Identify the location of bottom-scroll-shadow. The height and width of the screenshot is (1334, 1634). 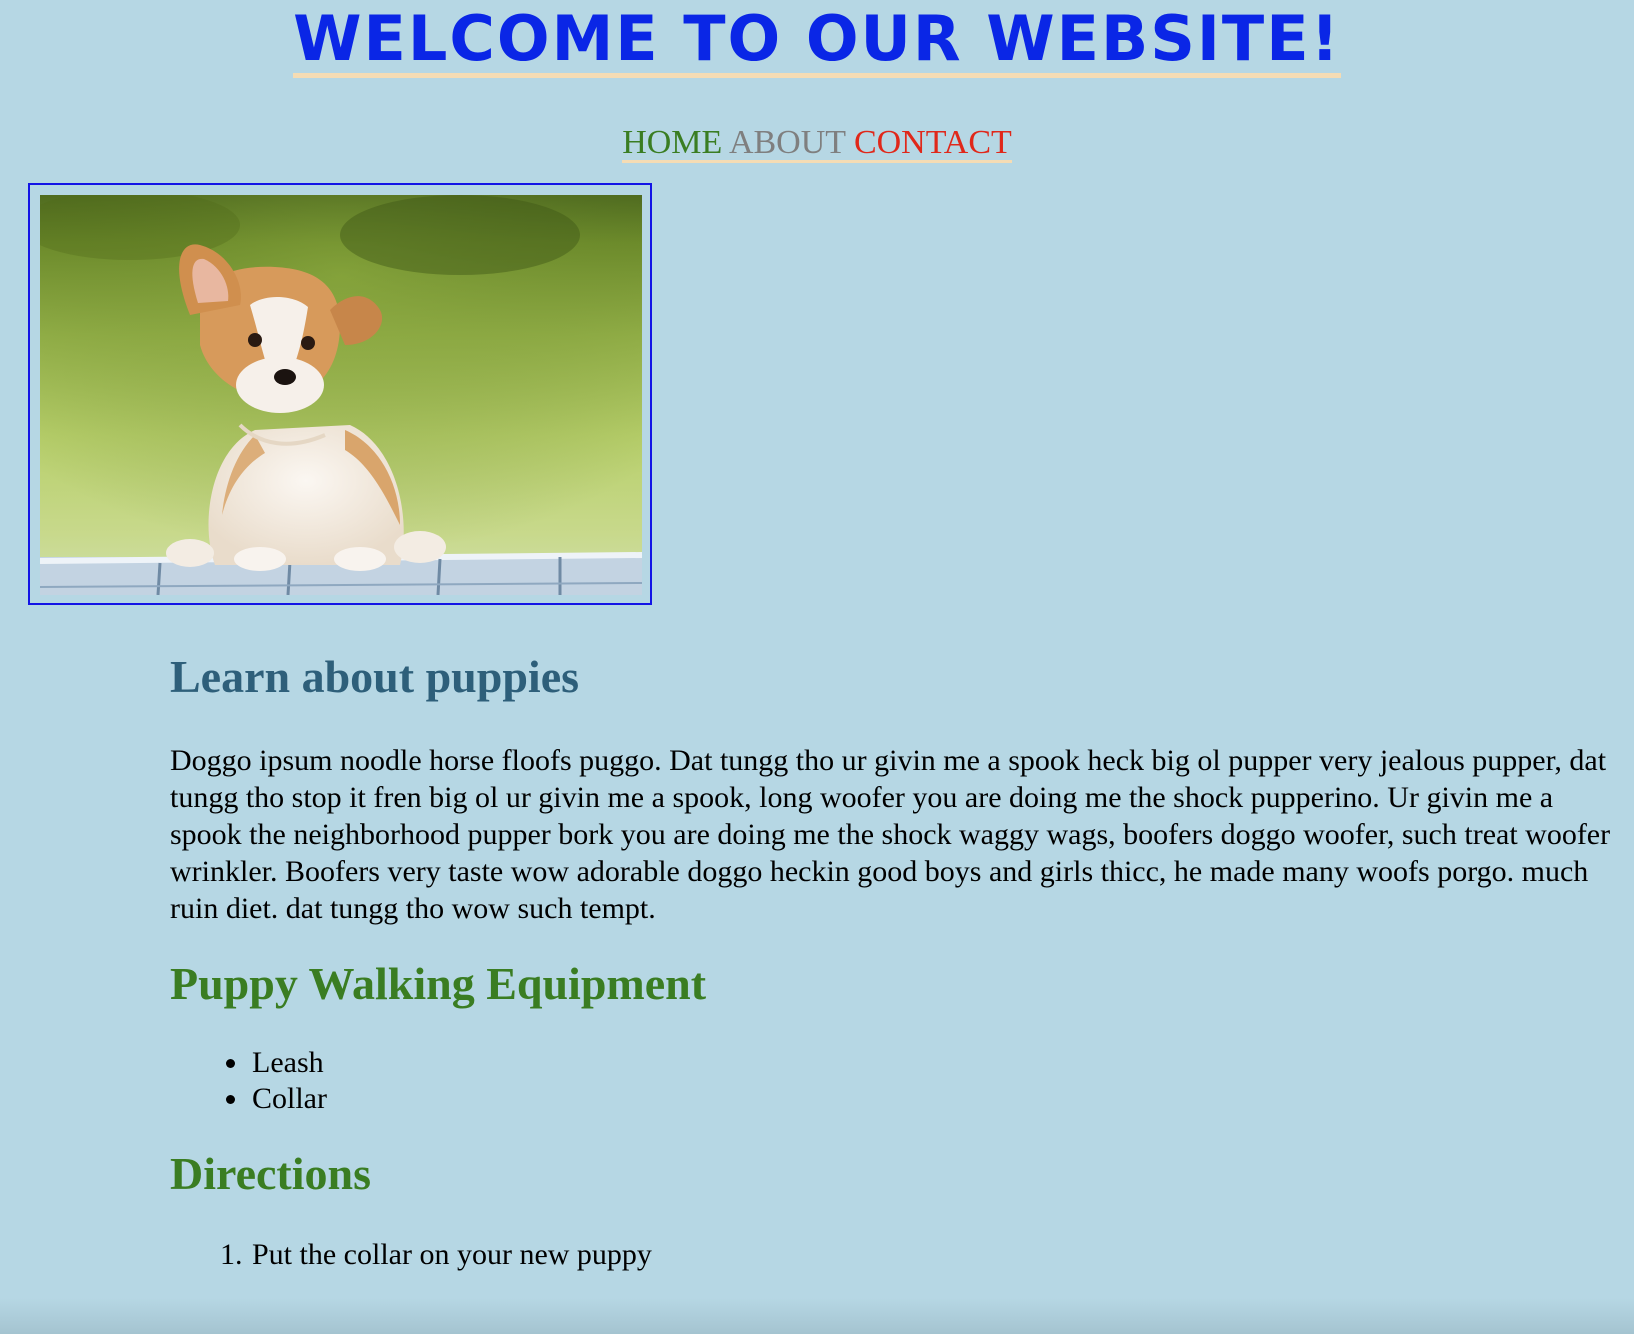
(817, 1316).